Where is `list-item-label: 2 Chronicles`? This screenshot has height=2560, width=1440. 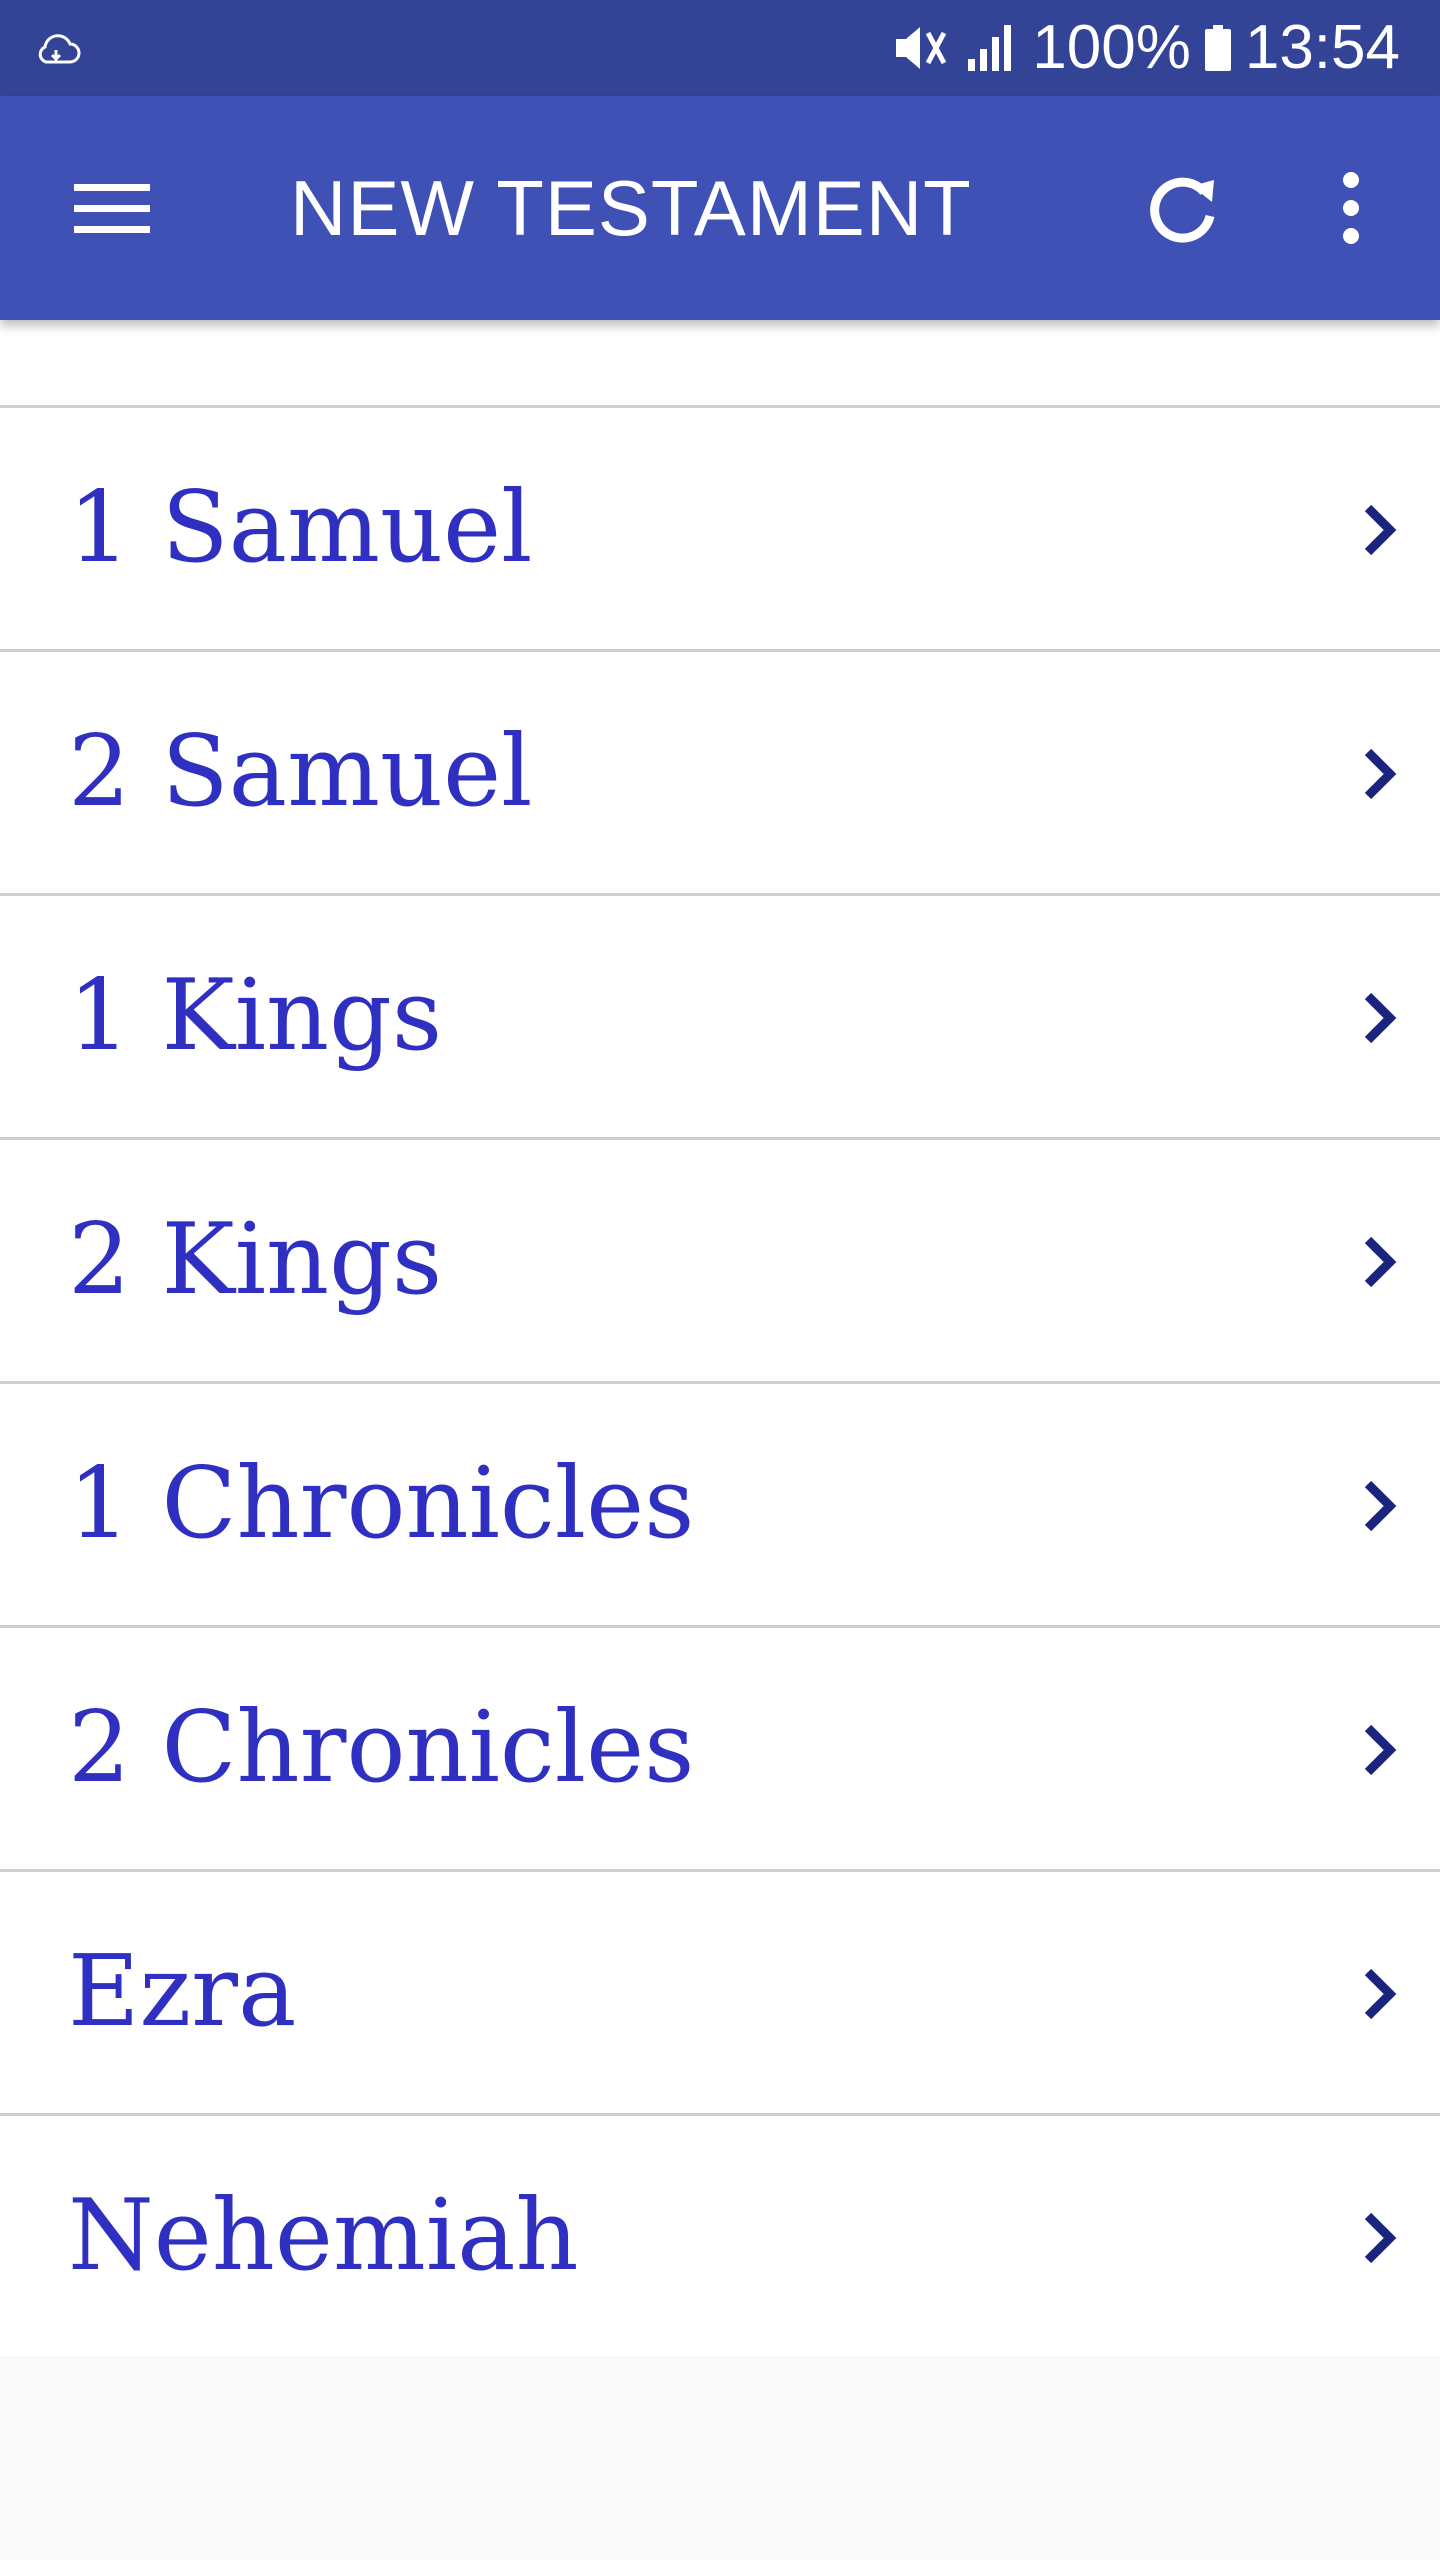 list-item-label: 2 Chronicles is located at coordinates (381, 1748).